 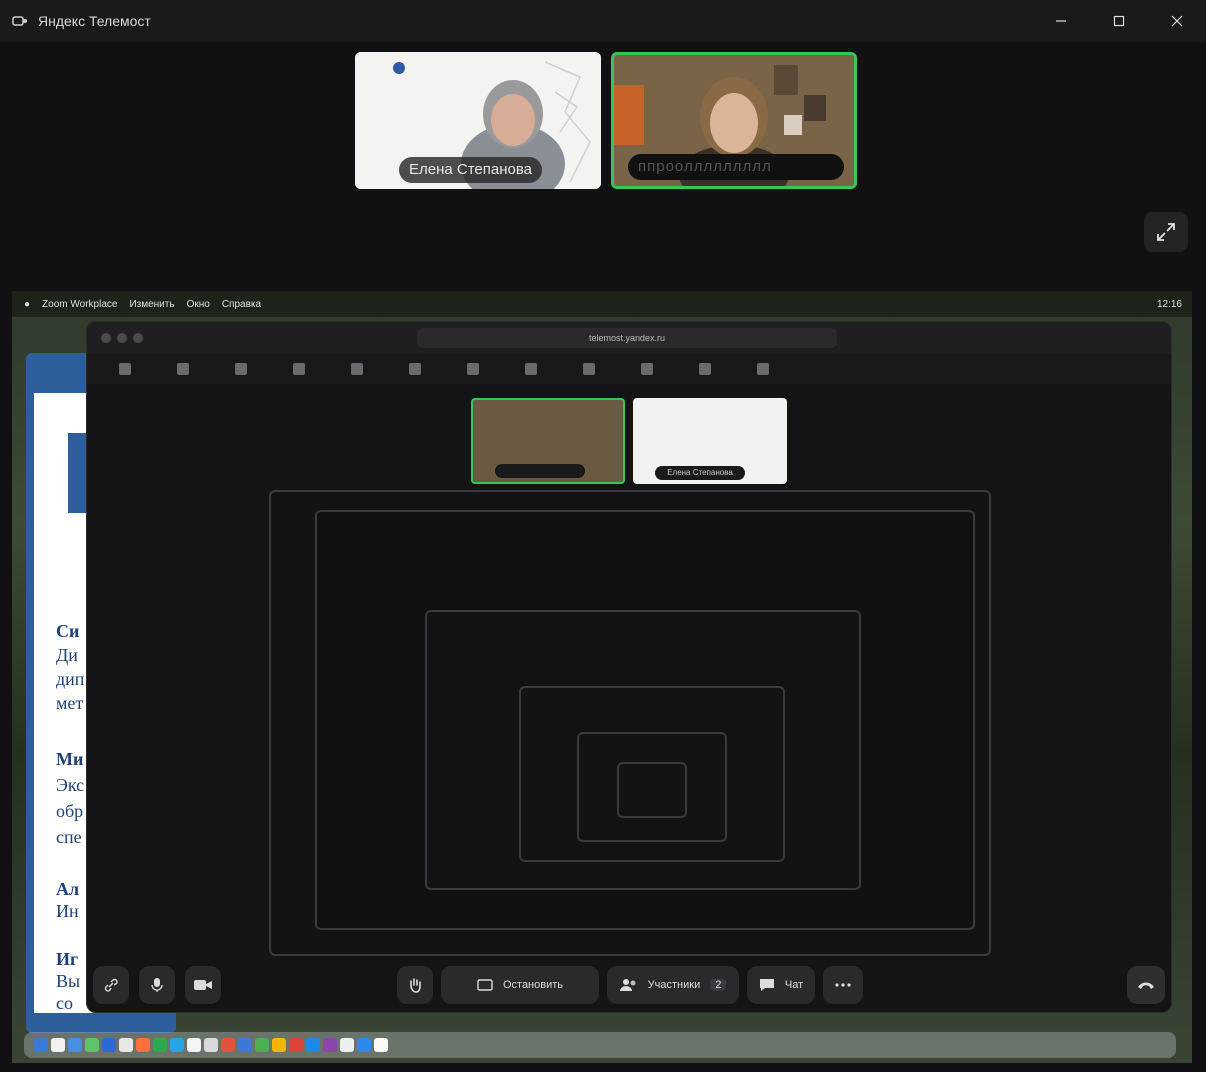 What do you see at coordinates (781, 985) in the screenshot?
I see `chat-button: Чат` at bounding box center [781, 985].